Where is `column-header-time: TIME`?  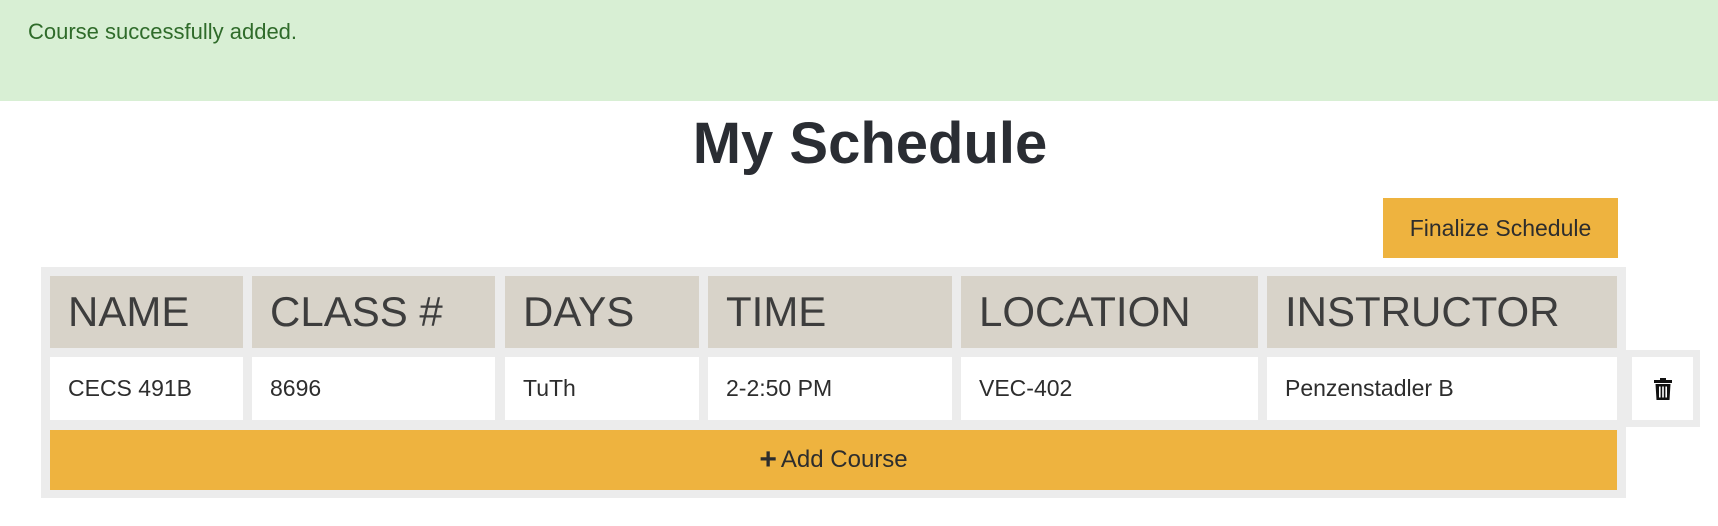 column-header-time: TIME is located at coordinates (830, 312).